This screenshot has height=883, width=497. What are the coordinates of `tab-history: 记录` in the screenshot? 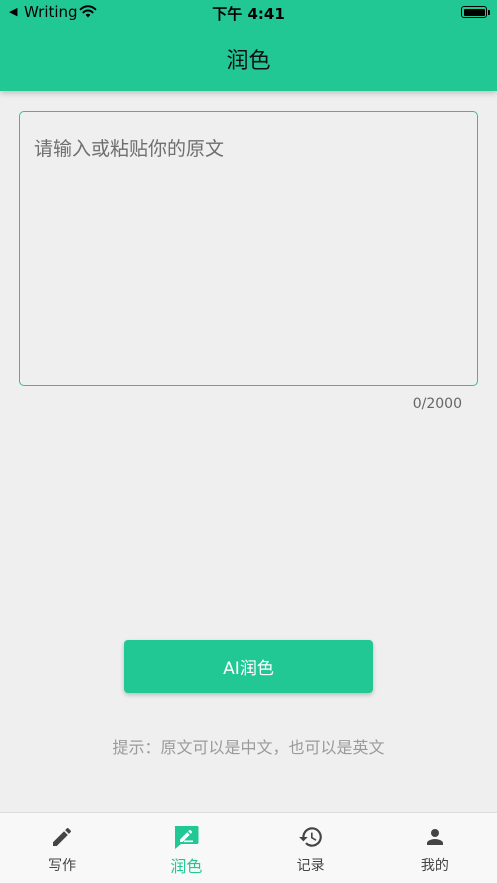 It's located at (311, 848).